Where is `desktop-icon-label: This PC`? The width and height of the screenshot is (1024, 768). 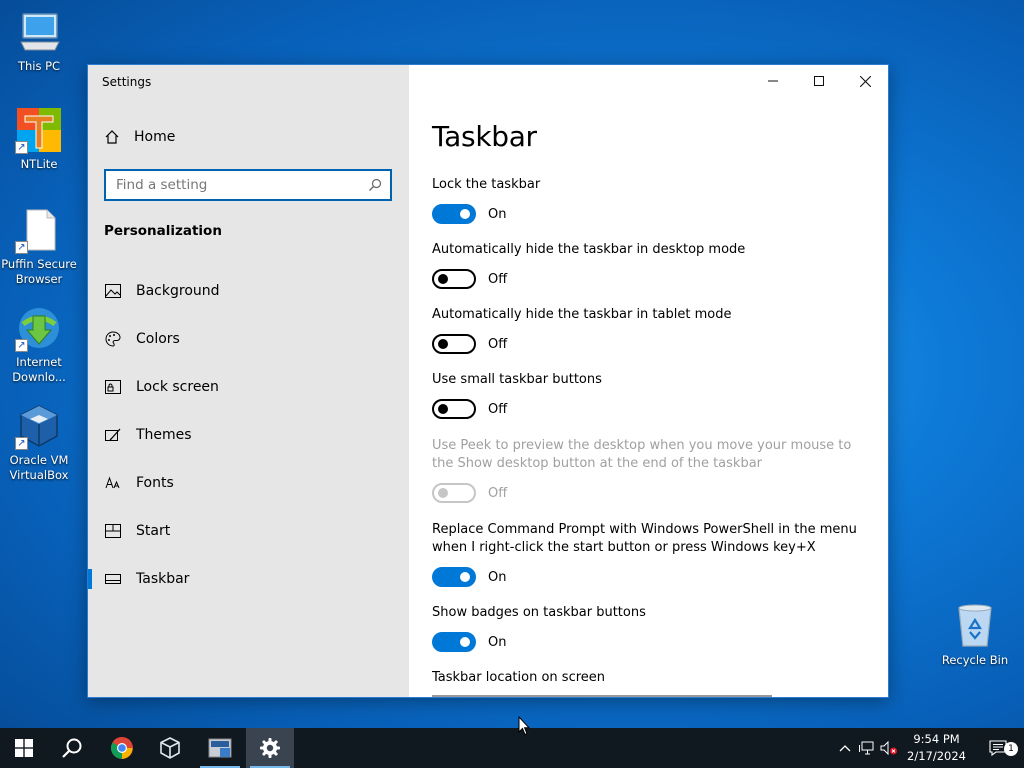
desktop-icon-label: This PC is located at coordinates (39, 66).